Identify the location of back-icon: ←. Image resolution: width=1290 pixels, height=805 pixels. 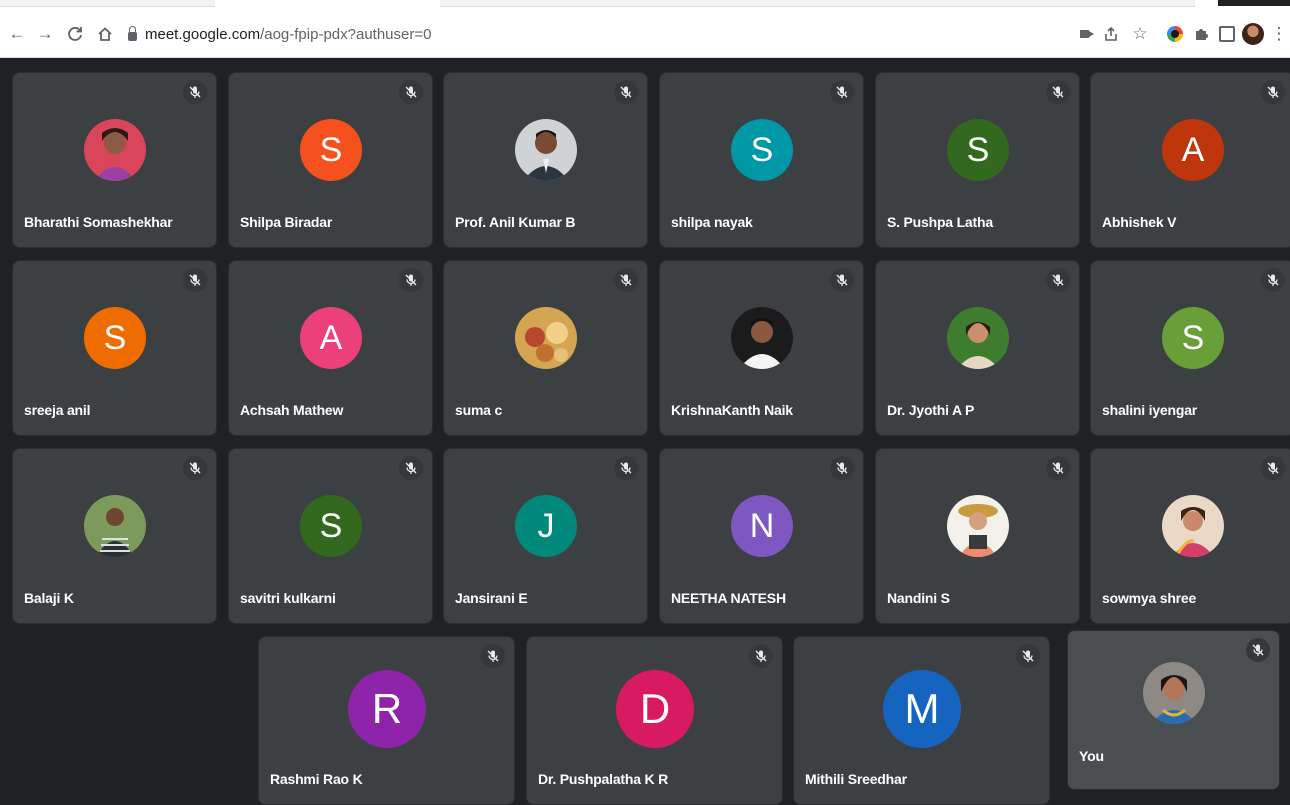
(17, 34).